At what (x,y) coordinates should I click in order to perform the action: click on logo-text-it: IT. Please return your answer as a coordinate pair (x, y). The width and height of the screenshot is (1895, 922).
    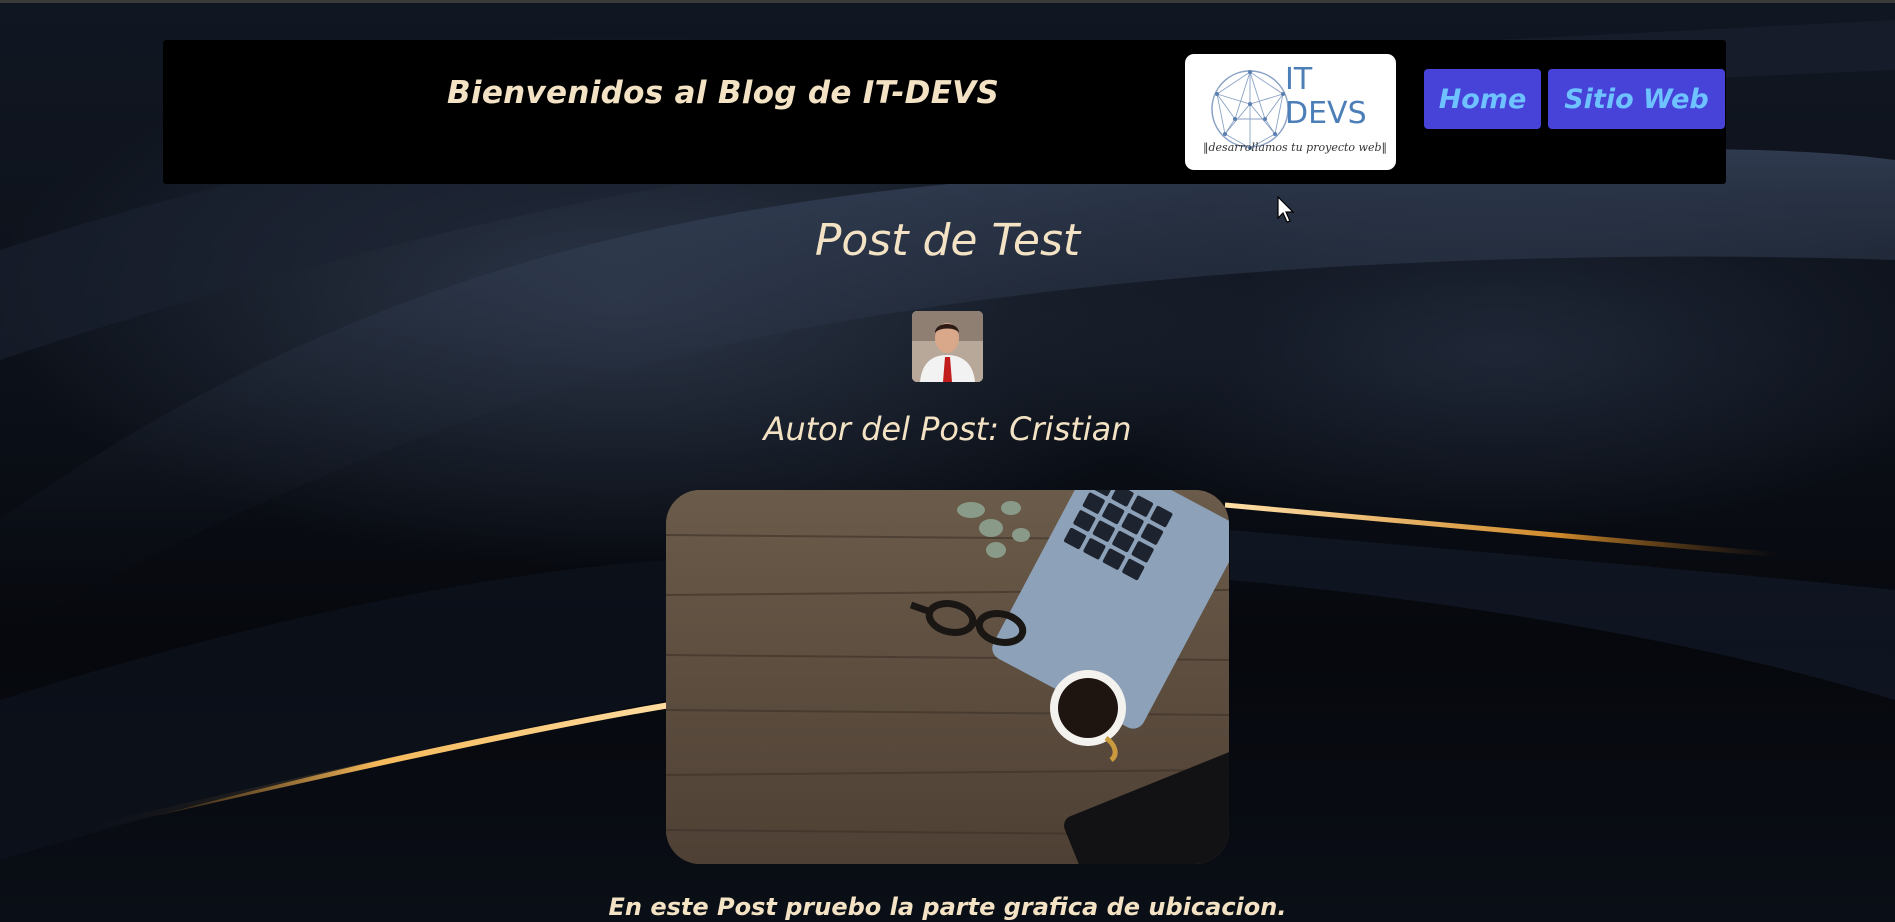
    Looking at the image, I should click on (1299, 79).